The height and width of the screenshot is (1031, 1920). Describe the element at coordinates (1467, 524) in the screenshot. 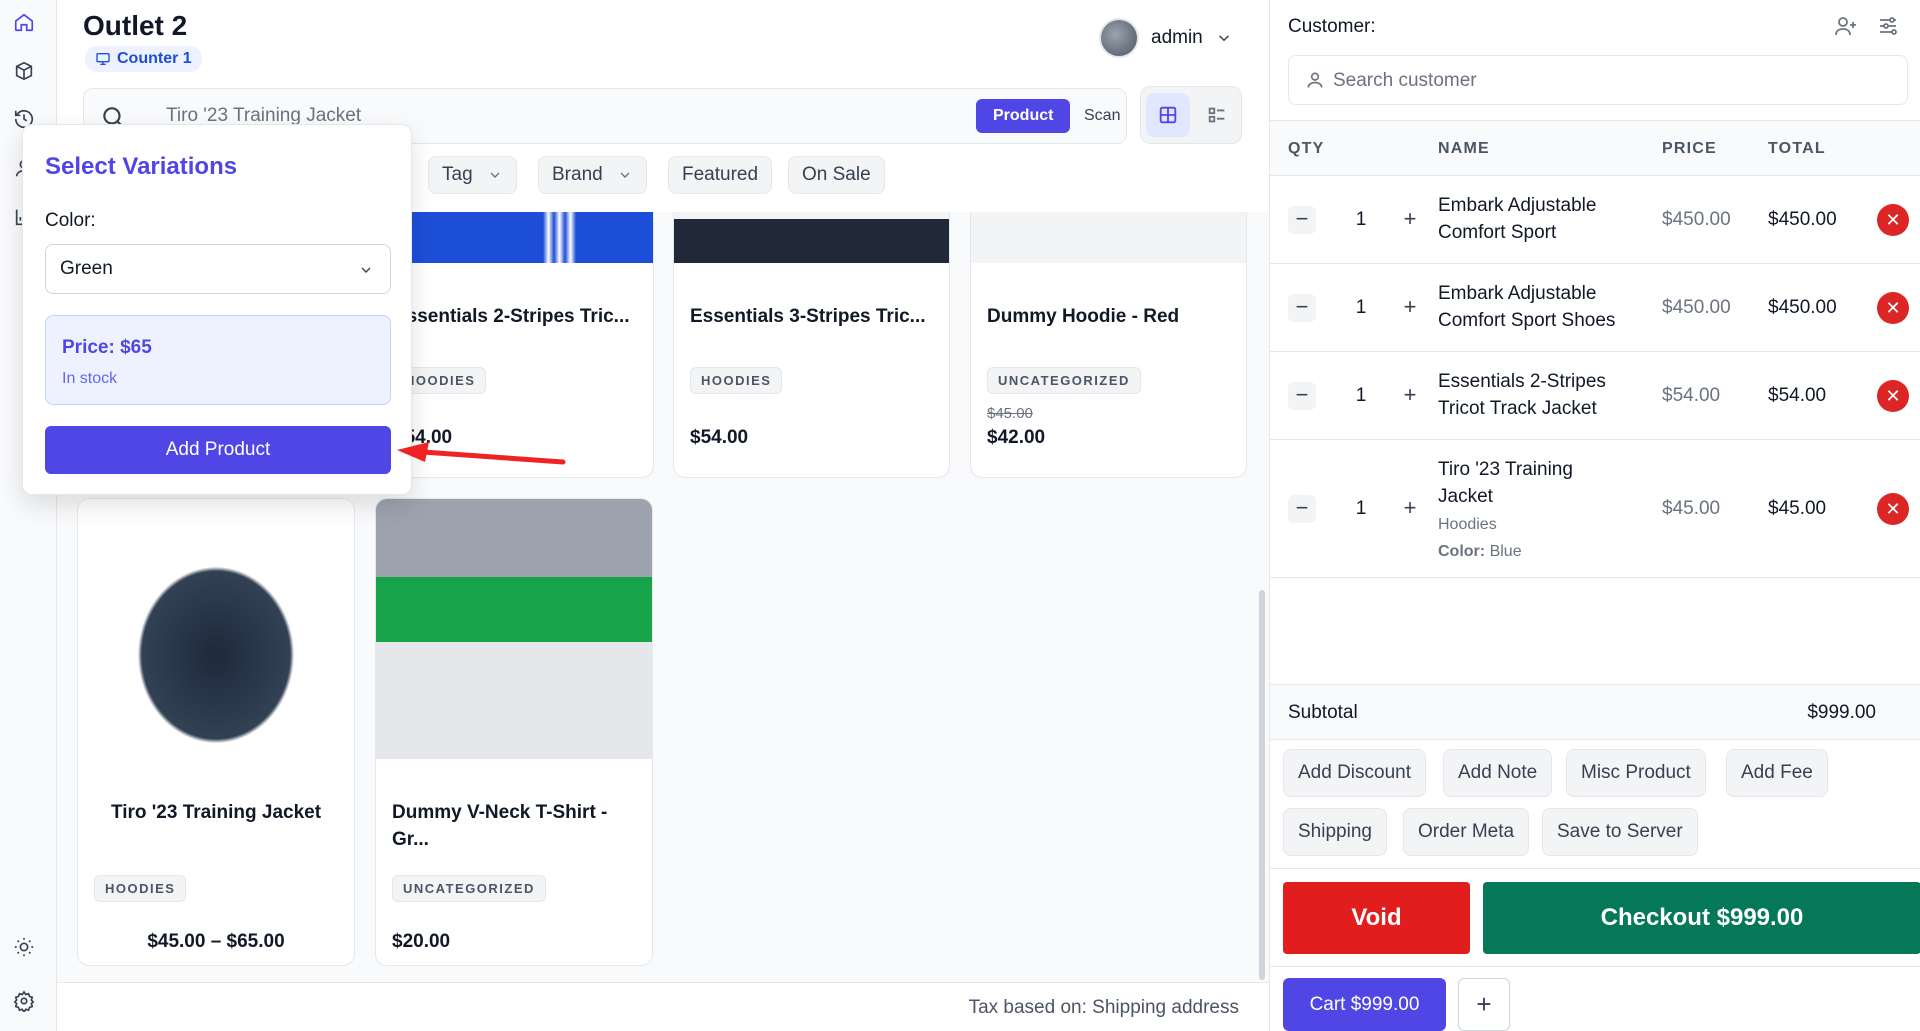

I see `item-category: Hoodies` at that location.